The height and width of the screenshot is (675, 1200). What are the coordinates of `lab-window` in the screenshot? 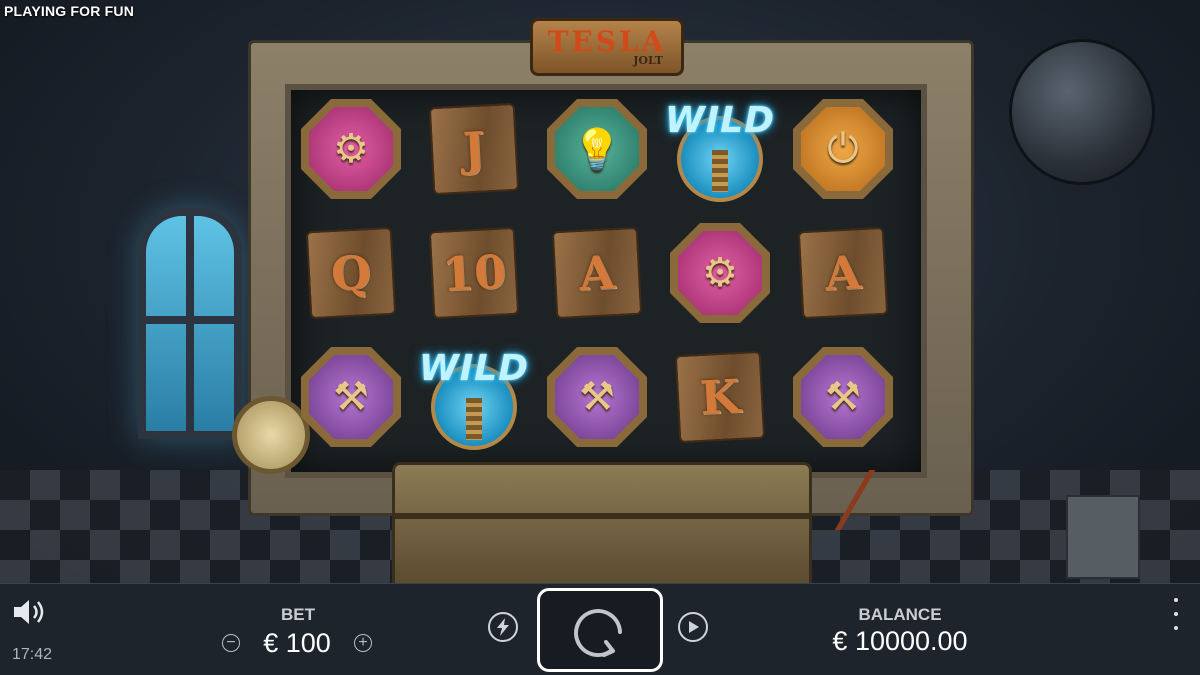 It's located at (190, 323).